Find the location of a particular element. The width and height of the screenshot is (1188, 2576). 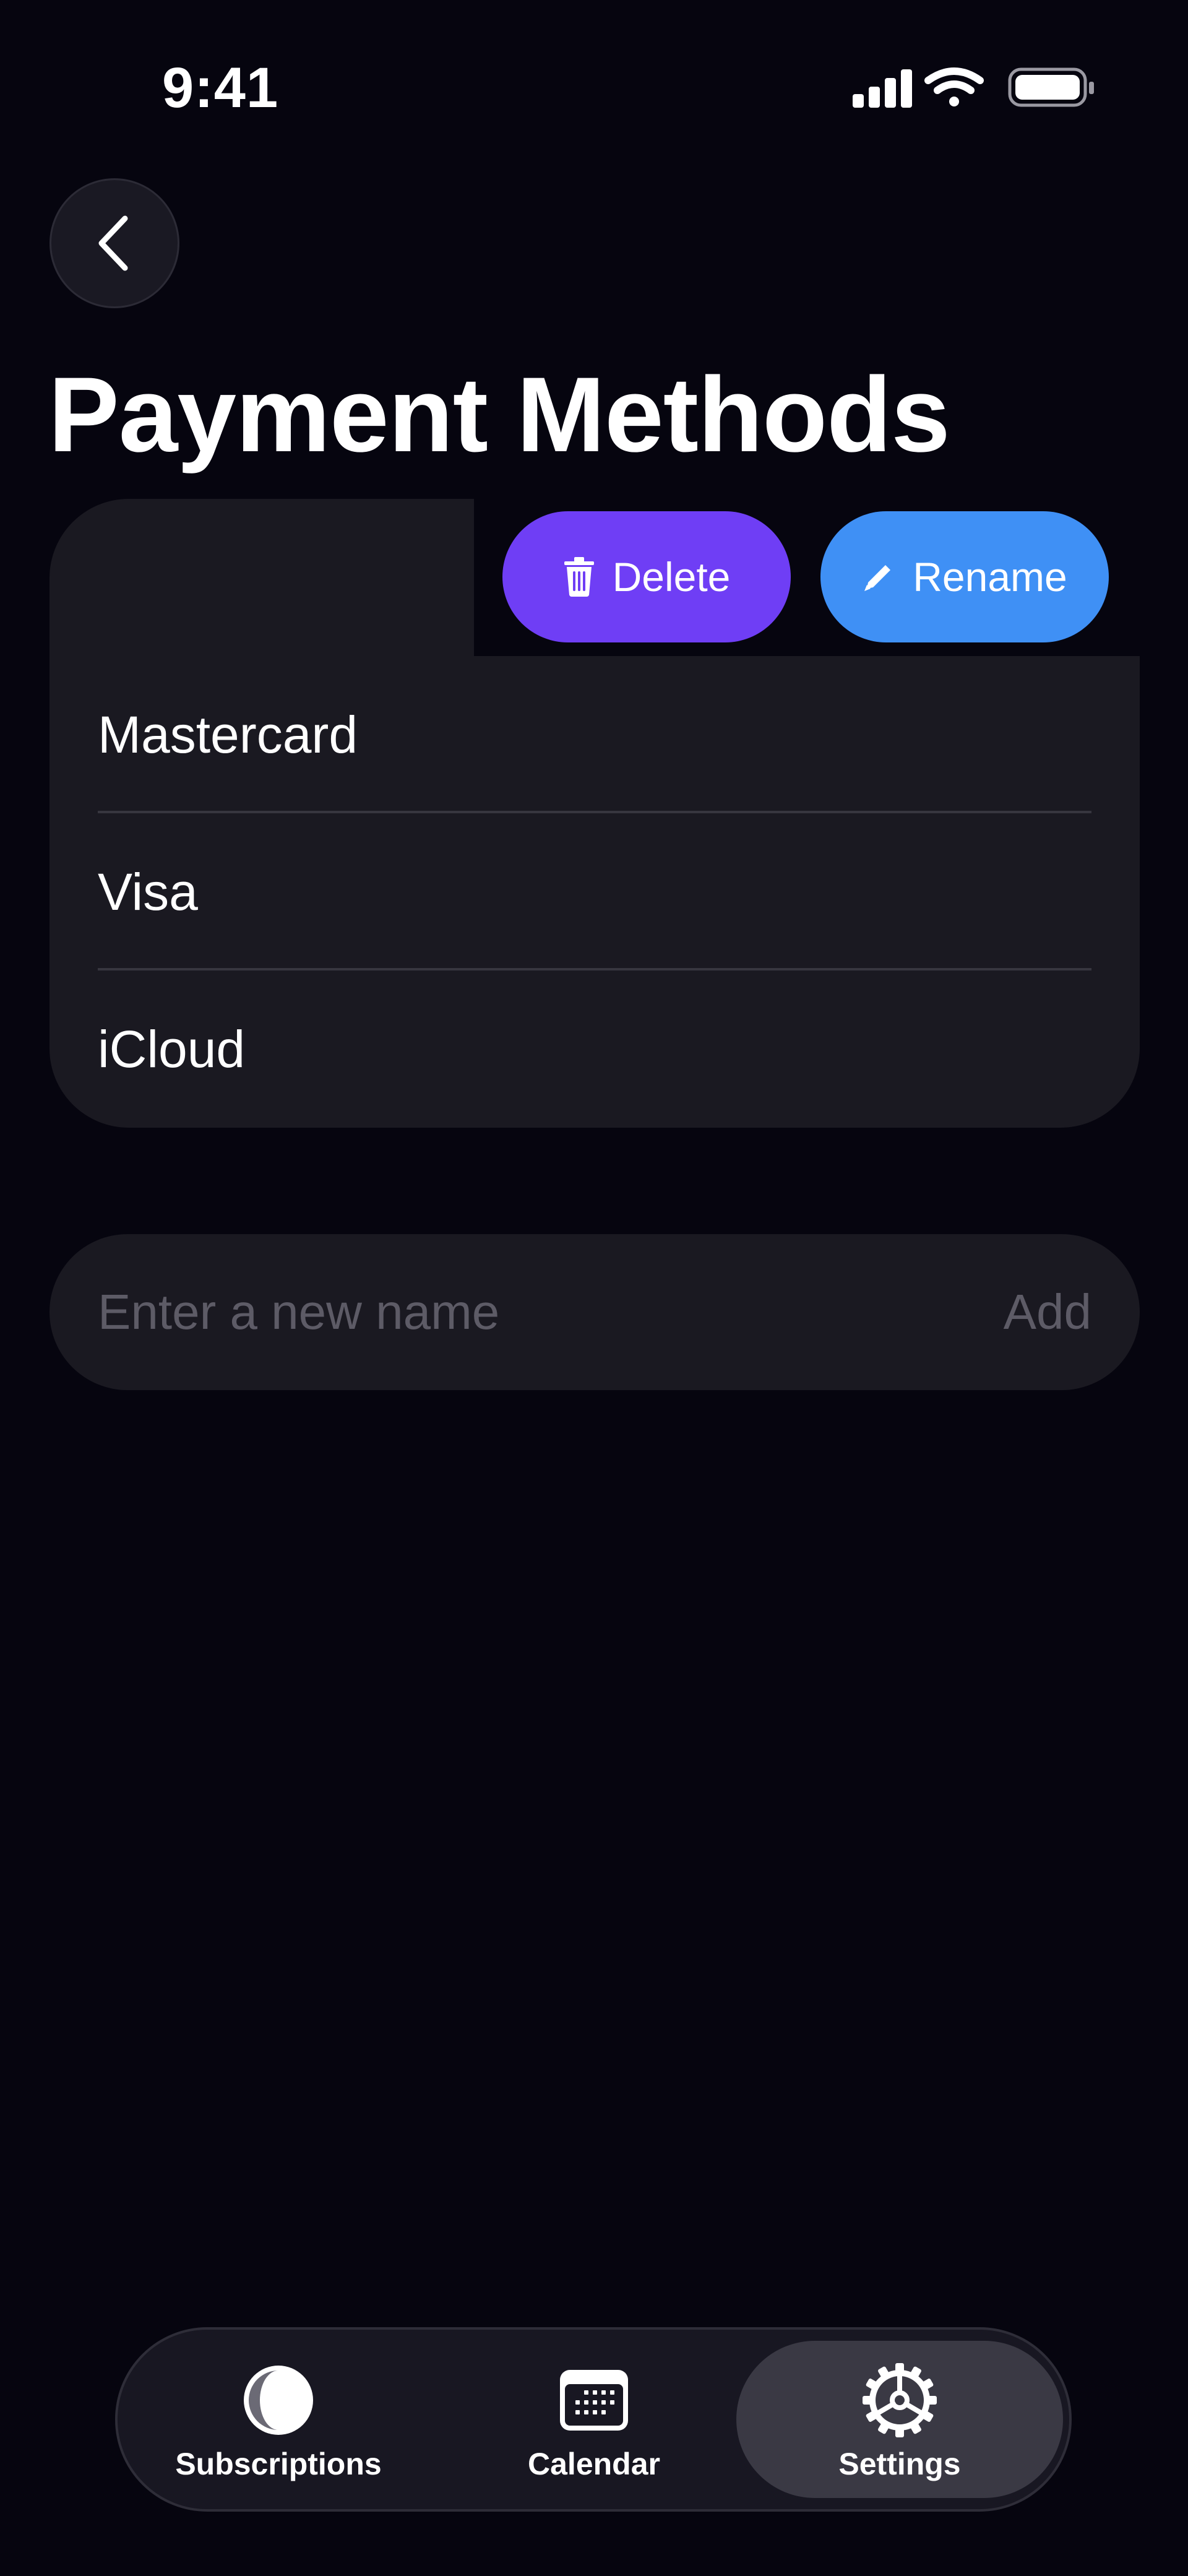

pencil-icon is located at coordinates (878, 578).